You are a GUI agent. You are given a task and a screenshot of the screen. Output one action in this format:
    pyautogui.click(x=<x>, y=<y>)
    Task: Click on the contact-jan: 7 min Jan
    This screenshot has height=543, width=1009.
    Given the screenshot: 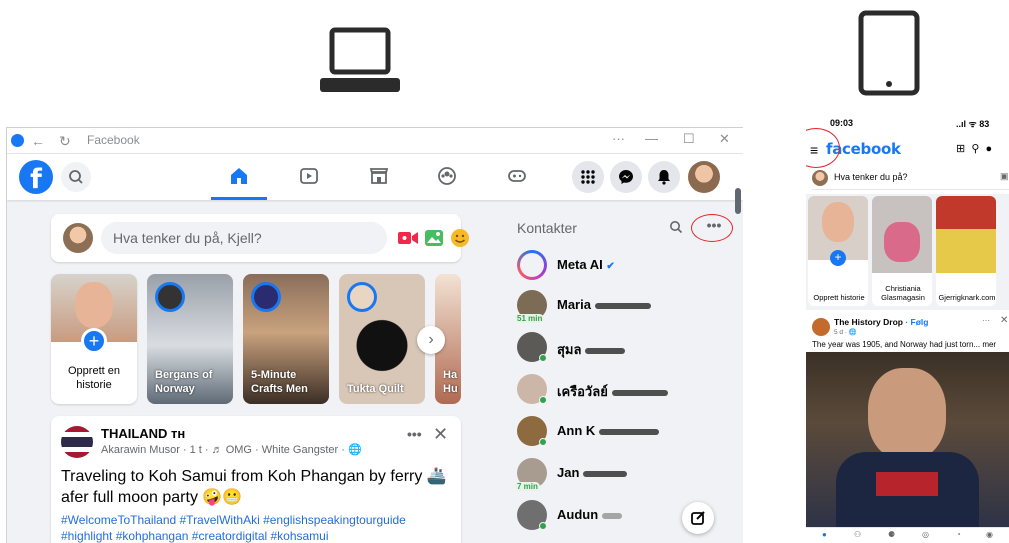 What is the action you would take?
    pyautogui.click(x=621, y=474)
    